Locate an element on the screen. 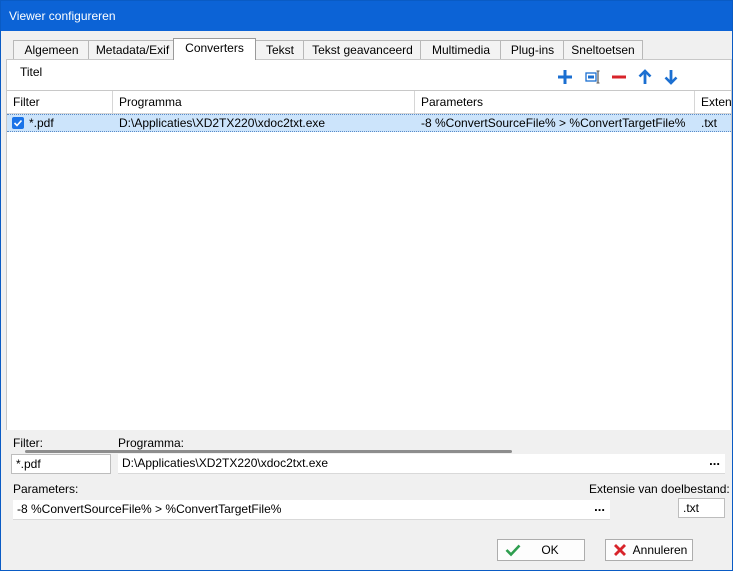  filter-field: *.pdf is located at coordinates (61, 464).